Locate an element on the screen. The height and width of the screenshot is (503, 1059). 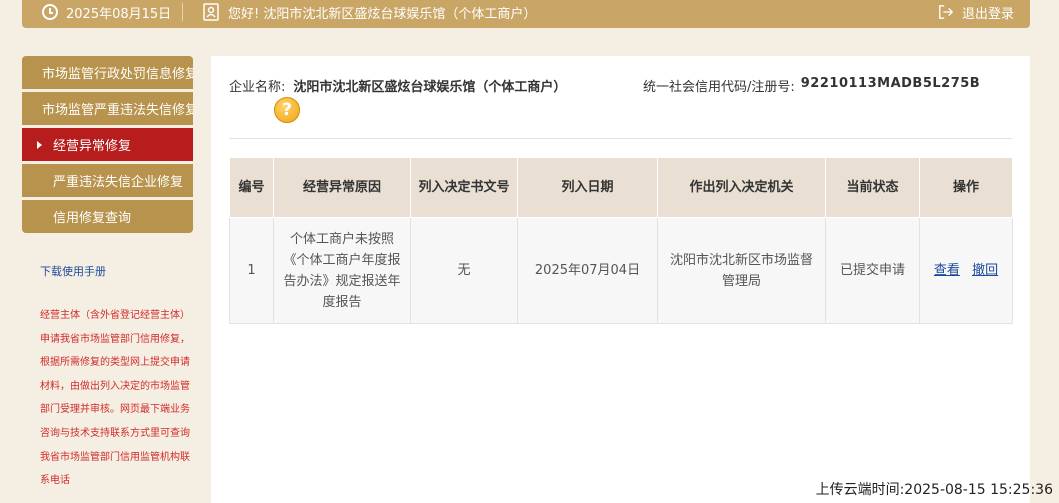
logout-button: 退出登录 is located at coordinates (976, 12).